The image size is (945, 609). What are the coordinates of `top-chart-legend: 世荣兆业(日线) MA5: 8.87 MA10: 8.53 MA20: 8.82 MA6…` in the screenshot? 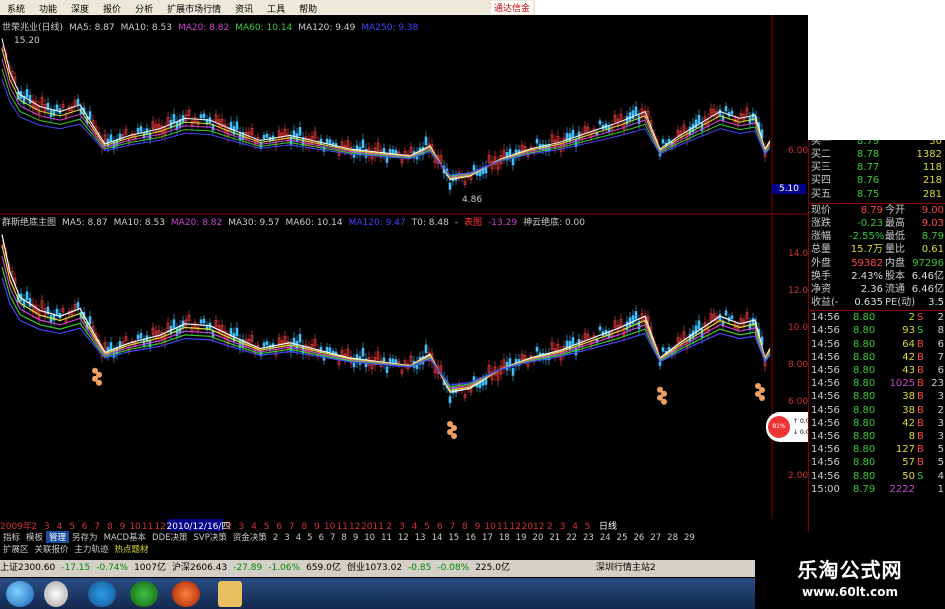 It's located at (213, 26).